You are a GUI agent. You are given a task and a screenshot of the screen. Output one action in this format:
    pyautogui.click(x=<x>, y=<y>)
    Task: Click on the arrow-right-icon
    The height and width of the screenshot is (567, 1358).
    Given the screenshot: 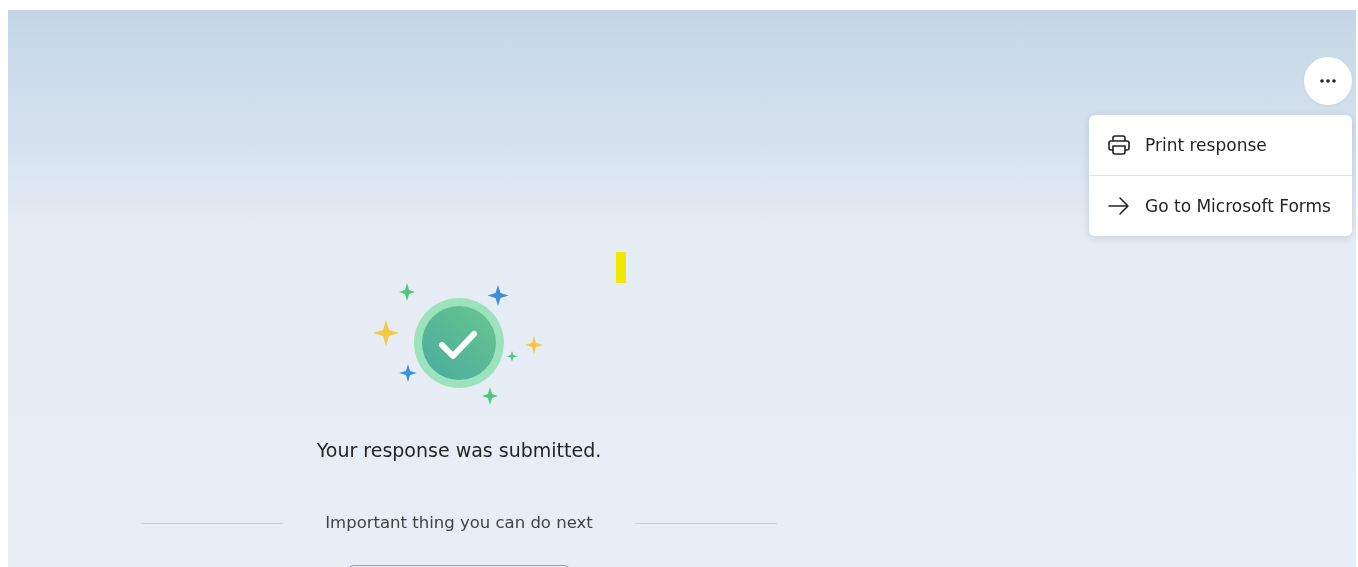 What is the action you would take?
    pyautogui.click(x=1119, y=206)
    